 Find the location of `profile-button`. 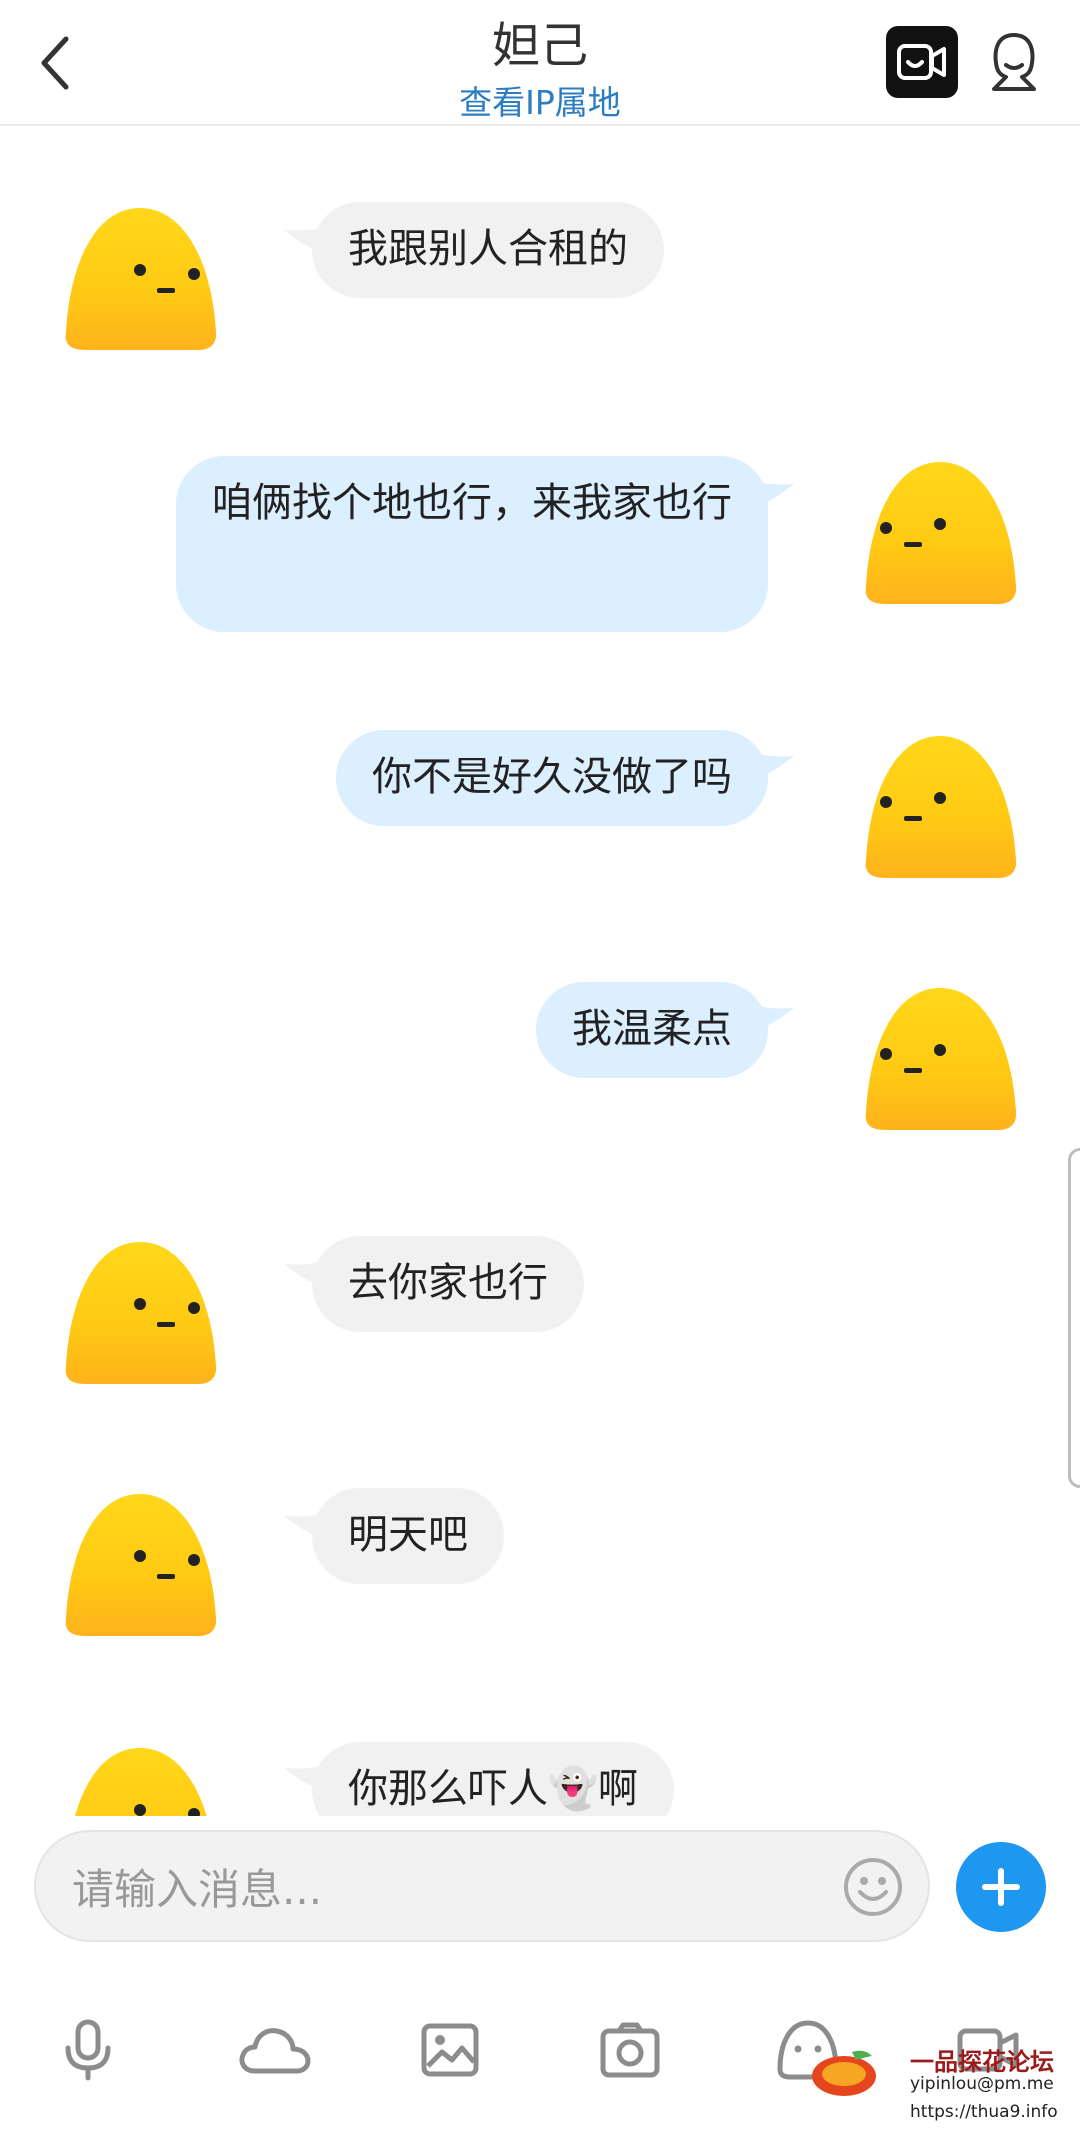

profile-button is located at coordinates (1014, 62).